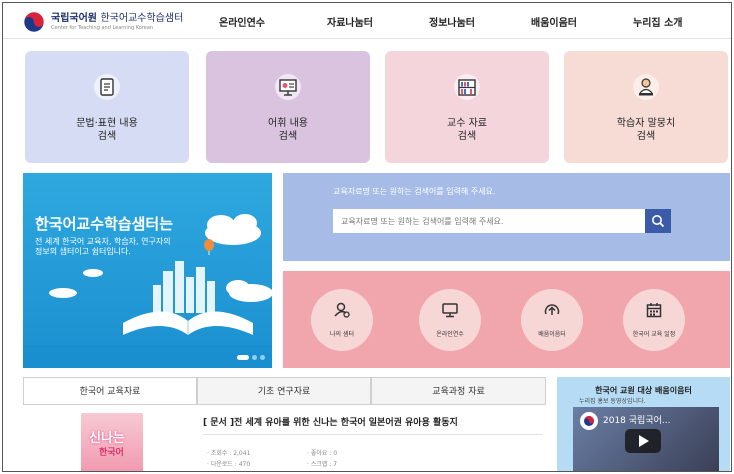 The height and width of the screenshot is (474, 734). I want to click on book-cover-subtitle: 한국어, so click(111, 453).